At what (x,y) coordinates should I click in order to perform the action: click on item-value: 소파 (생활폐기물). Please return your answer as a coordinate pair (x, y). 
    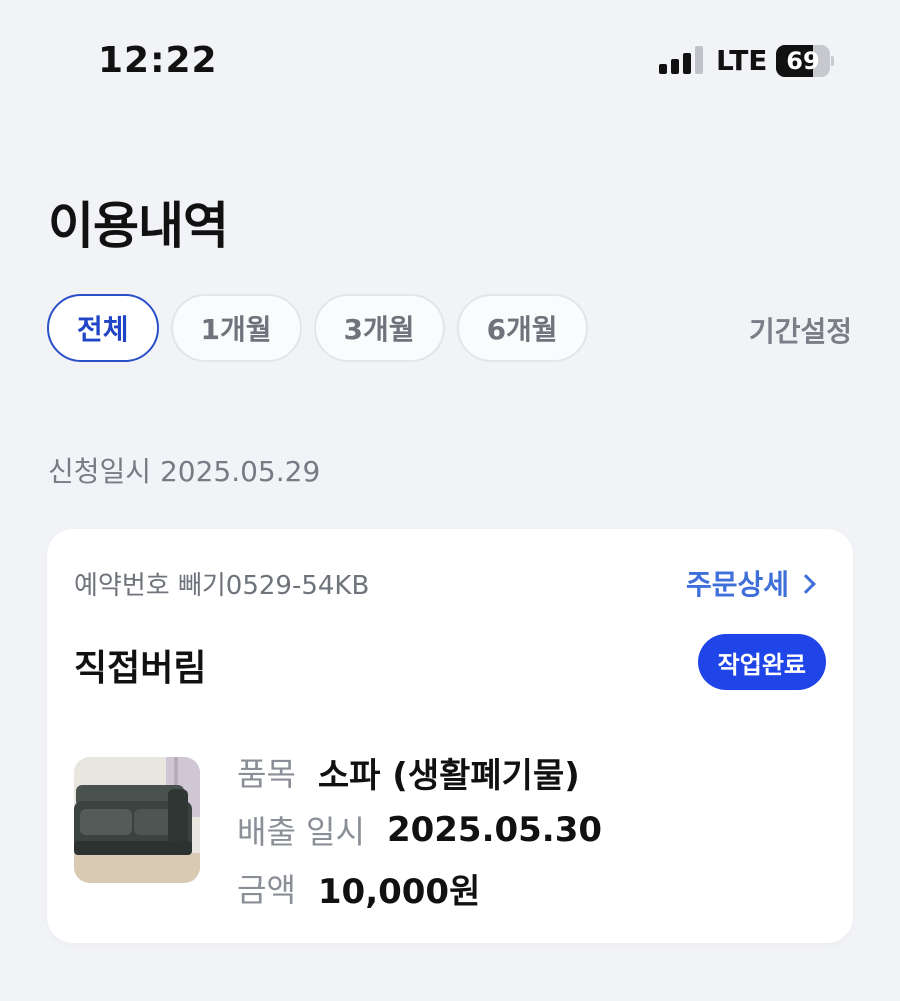
    Looking at the image, I should click on (448, 775).